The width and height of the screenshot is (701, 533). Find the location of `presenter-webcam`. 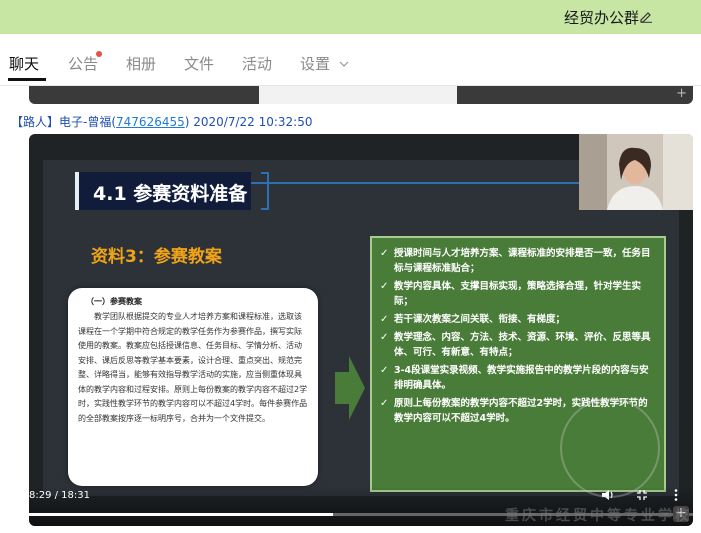

presenter-webcam is located at coordinates (636, 172).